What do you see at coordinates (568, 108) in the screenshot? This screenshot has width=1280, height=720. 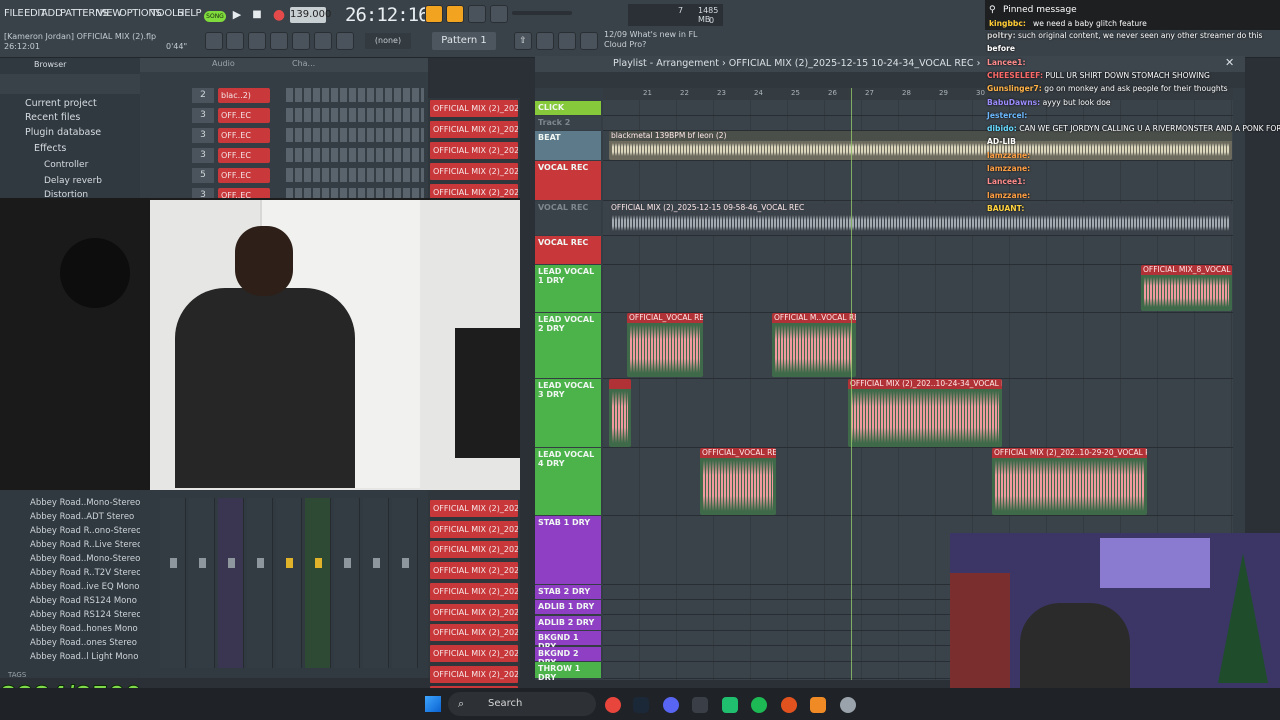 I see `track-header: CLICK` at bounding box center [568, 108].